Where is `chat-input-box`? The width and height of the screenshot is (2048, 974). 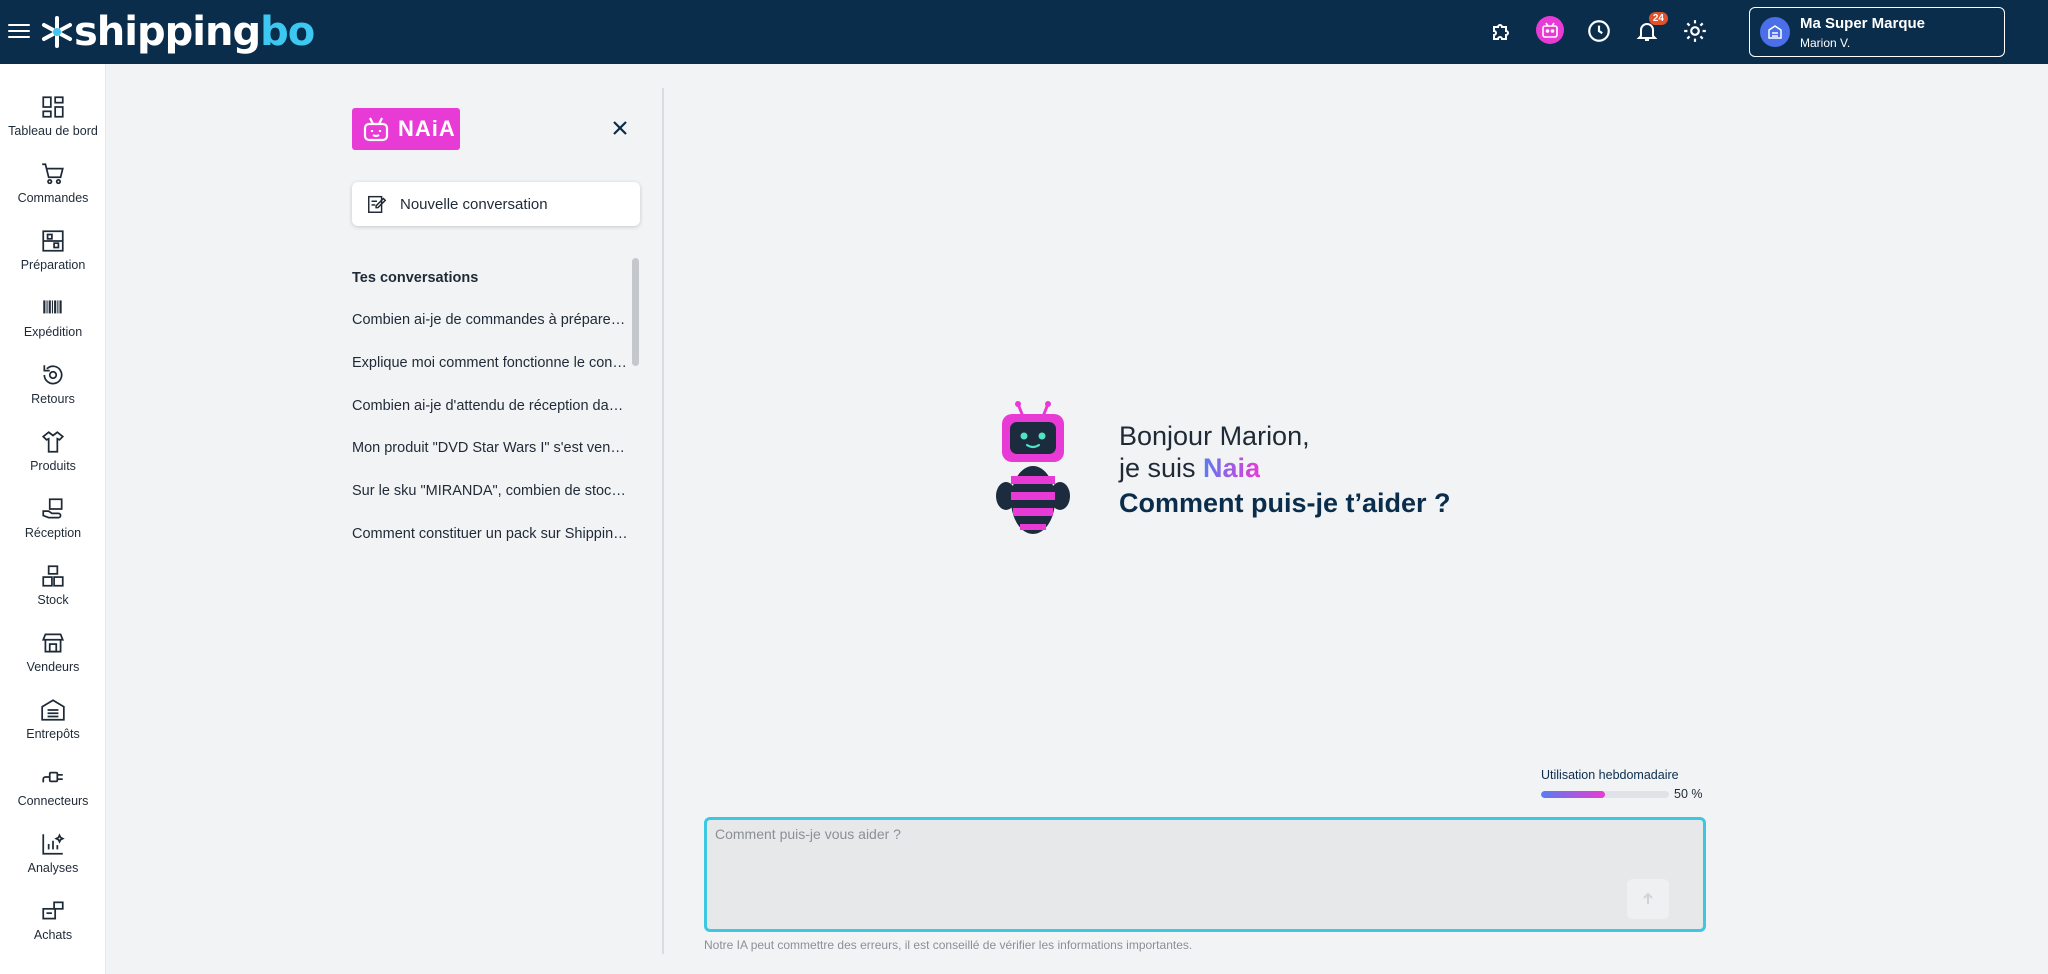
chat-input-box is located at coordinates (1205, 874).